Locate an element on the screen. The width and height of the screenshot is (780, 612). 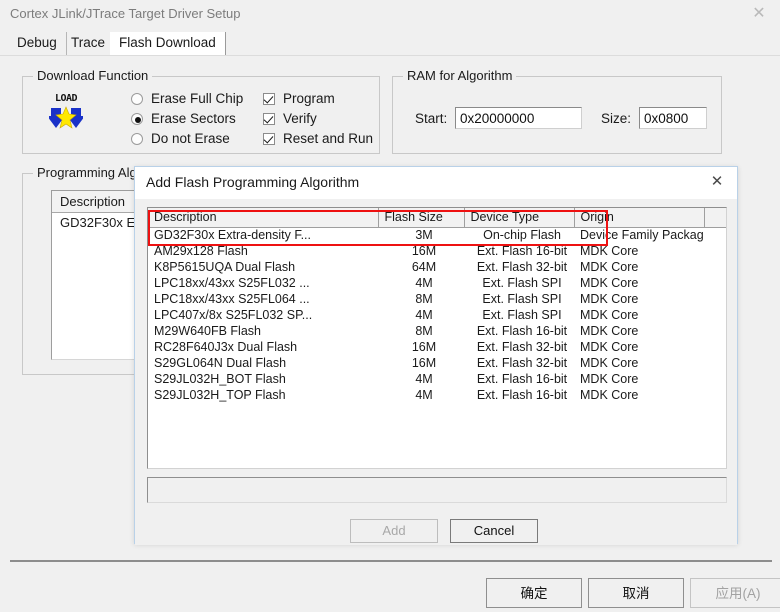
dialog-cancel-button: Cancel is located at coordinates (494, 531).